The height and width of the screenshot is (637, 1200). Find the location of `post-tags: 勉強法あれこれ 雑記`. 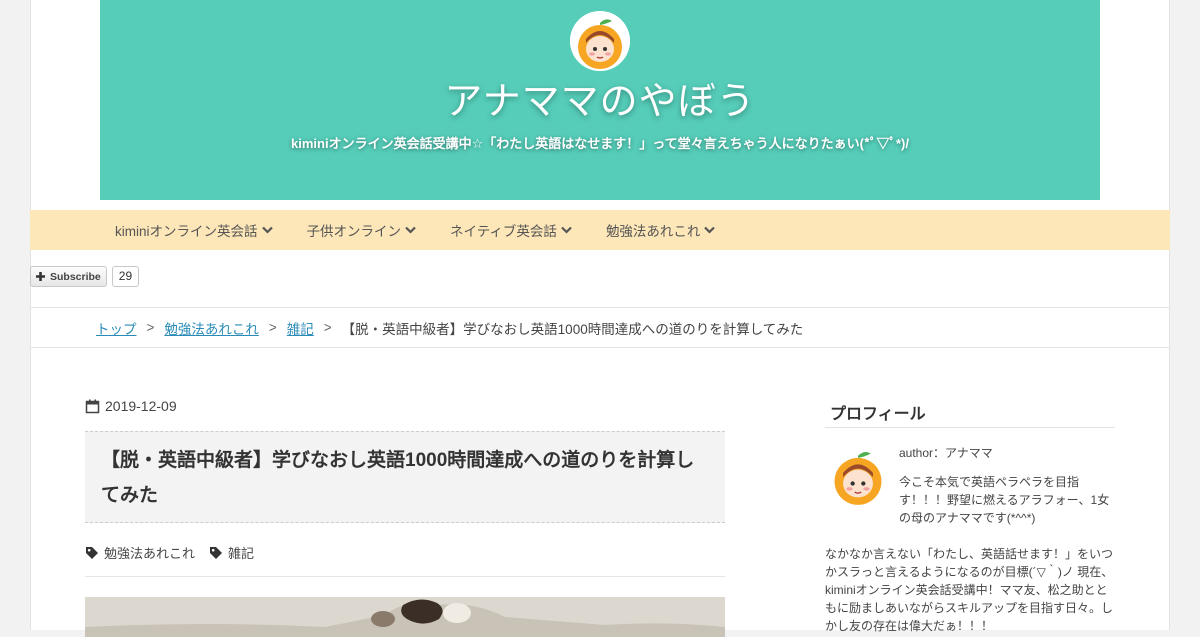

post-tags: 勉強法あれこれ 雑記 is located at coordinates (176, 552).